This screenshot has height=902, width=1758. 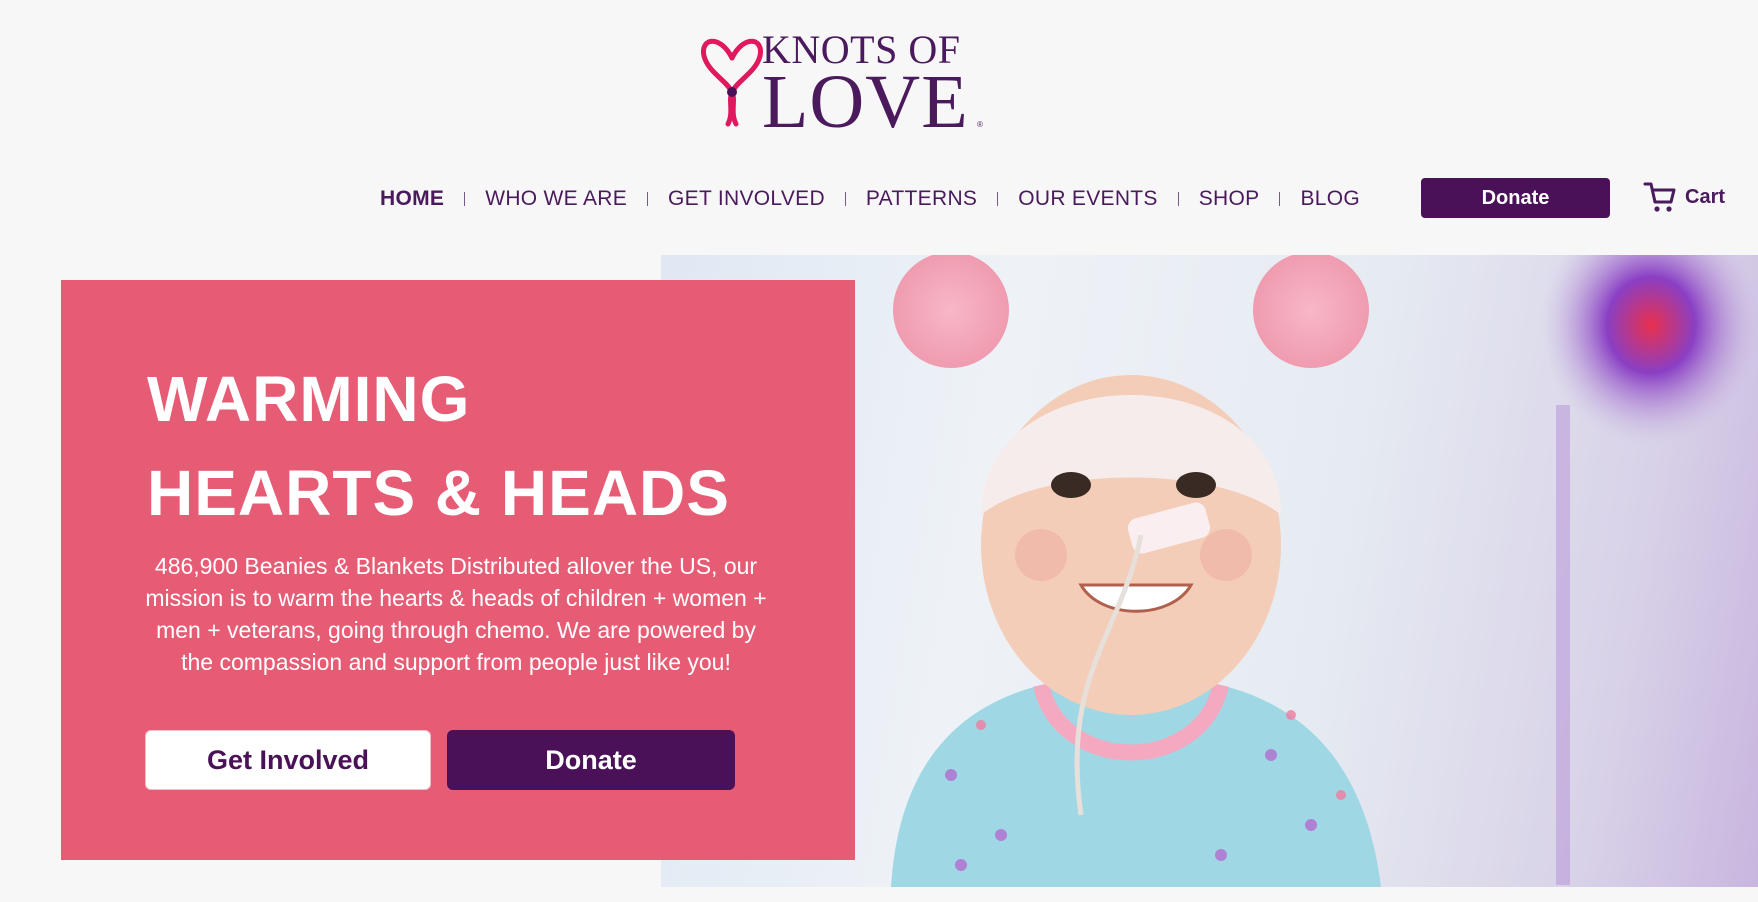 I want to click on nav-item-patterns: PATTERNS, so click(x=921, y=199).